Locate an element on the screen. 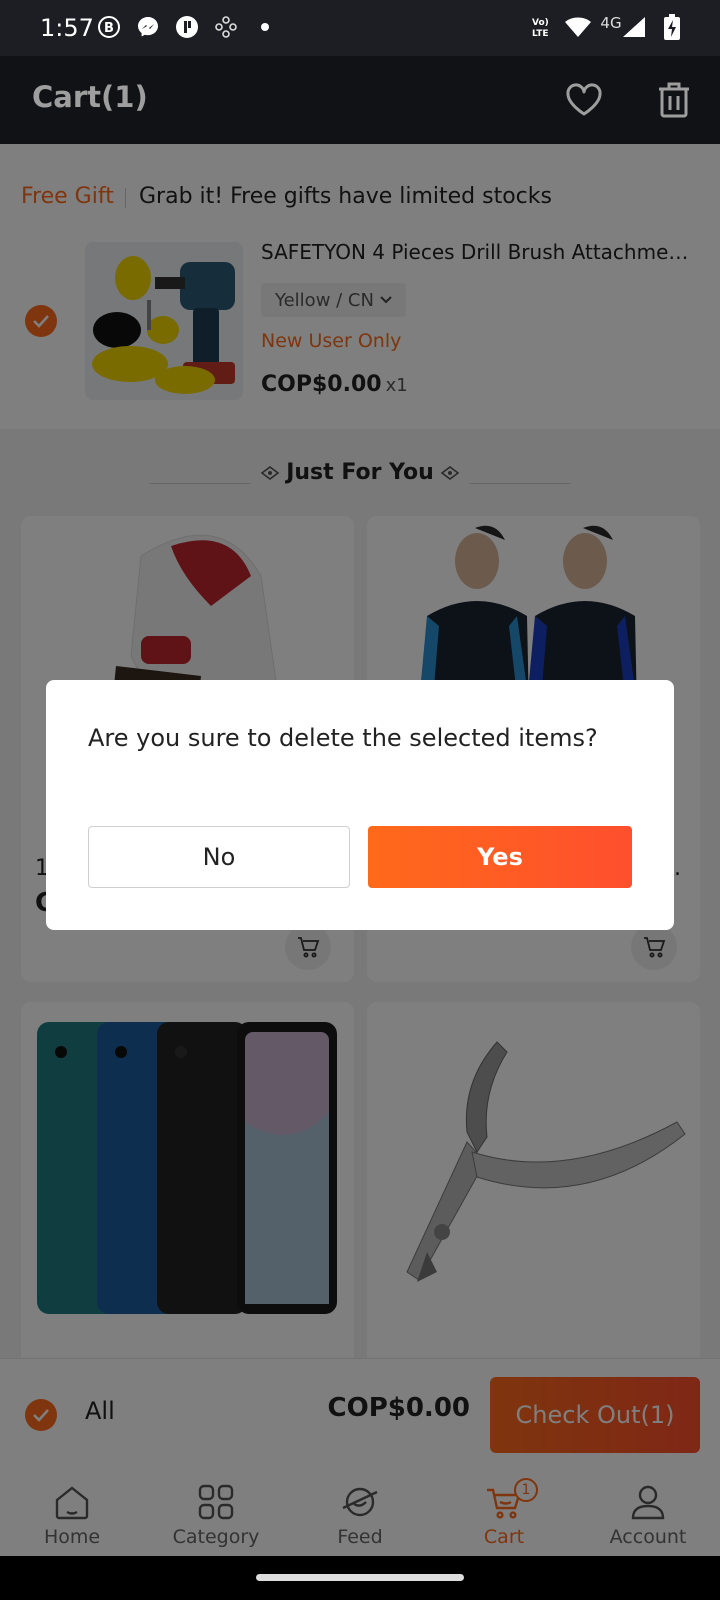  status-bar: 1:57 B Vo) LTE 4G is located at coordinates (360, 28).